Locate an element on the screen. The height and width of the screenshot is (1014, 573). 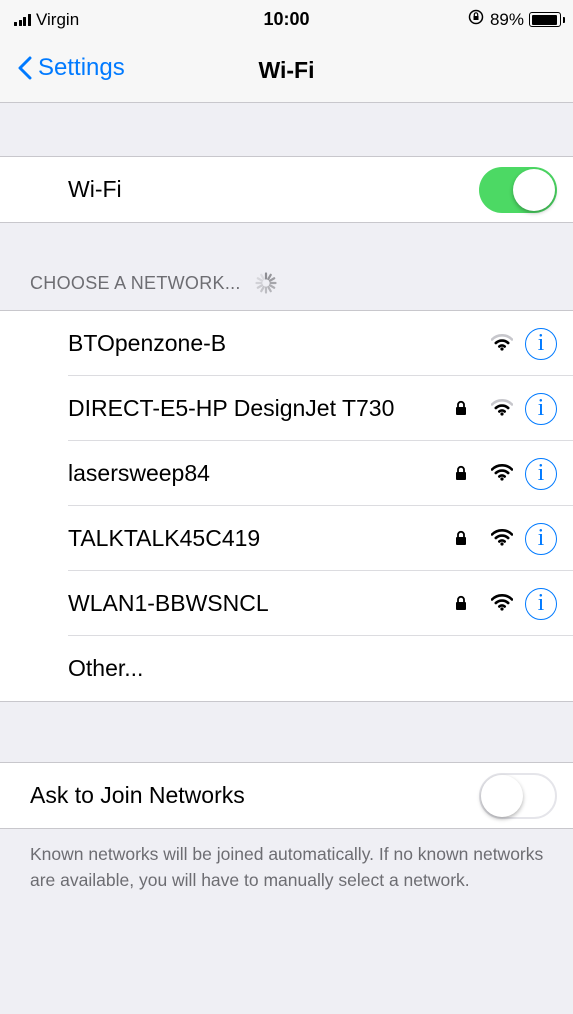
status-bar: Virgin 10:00 89% is located at coordinates (286, 20).